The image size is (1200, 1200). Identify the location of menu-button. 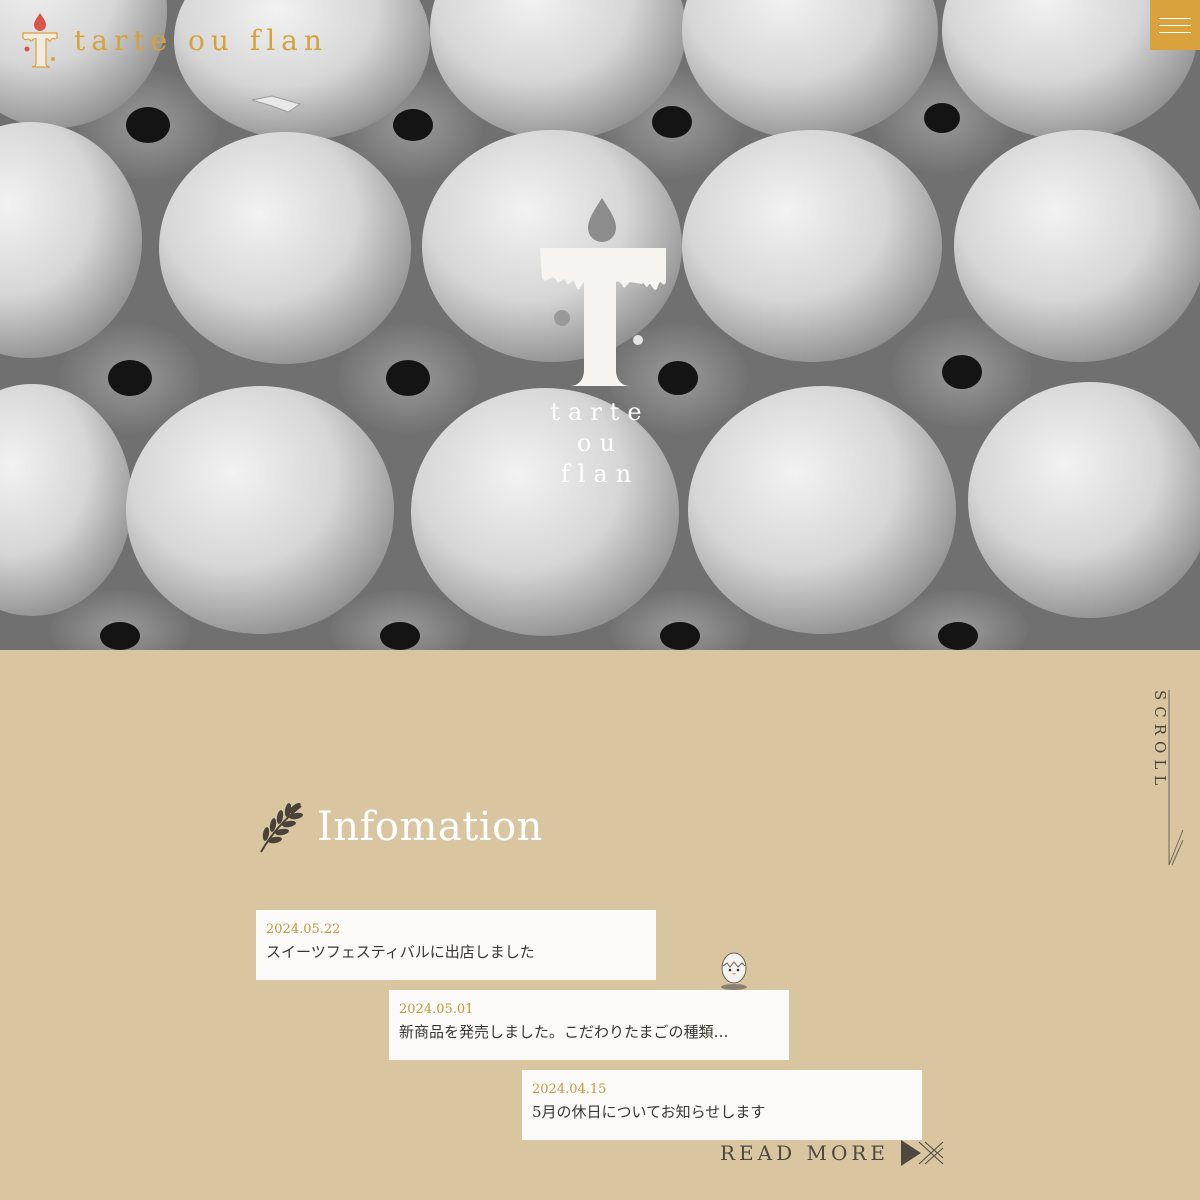
(1175, 25).